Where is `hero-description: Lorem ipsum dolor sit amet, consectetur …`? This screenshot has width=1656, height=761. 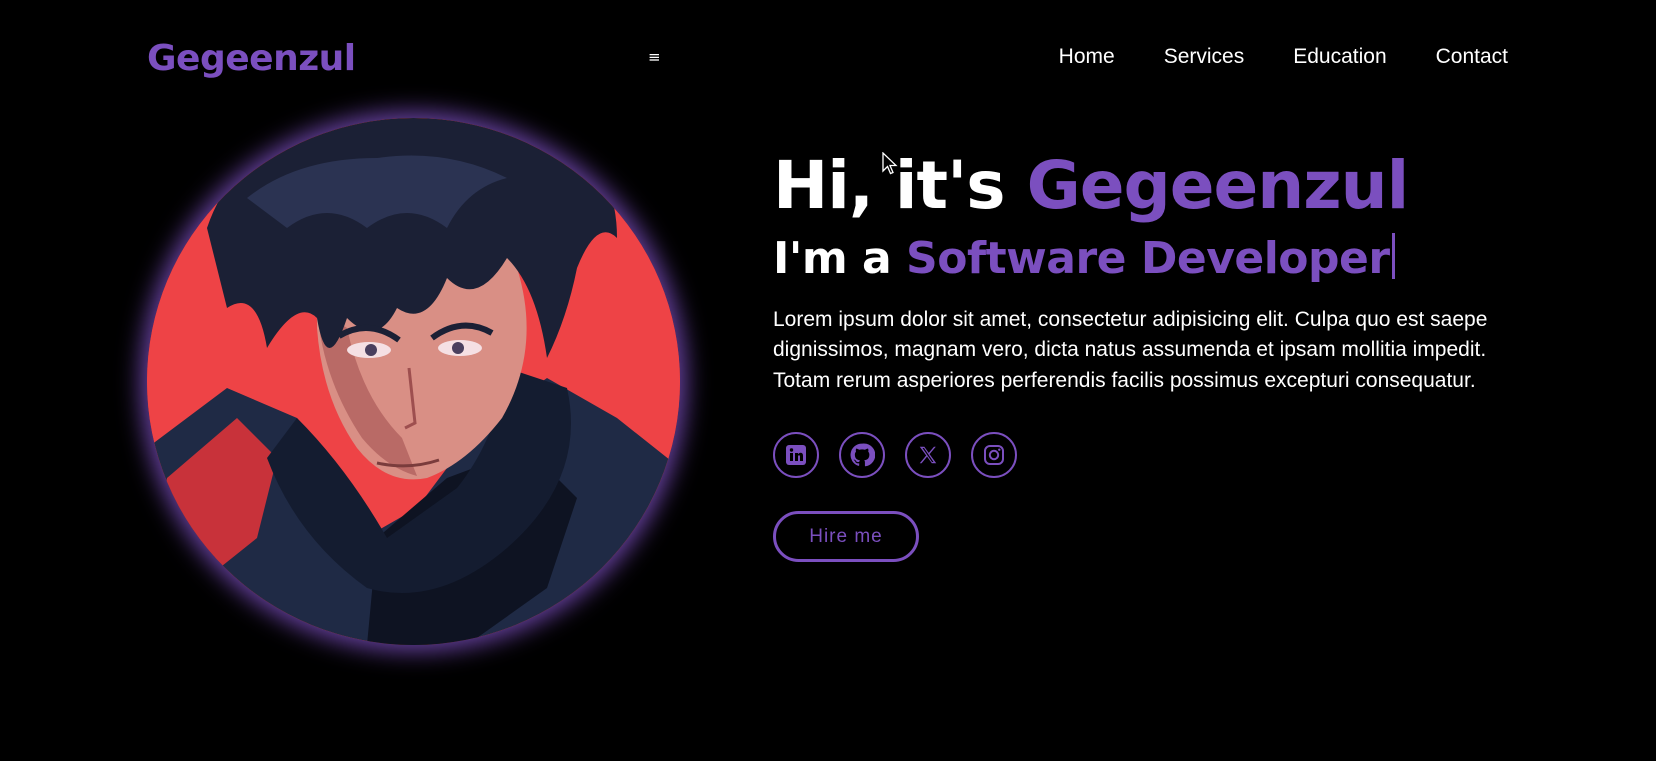 hero-description: Lorem ipsum dolor sit amet, consectetur … is located at coordinates (1130, 349).